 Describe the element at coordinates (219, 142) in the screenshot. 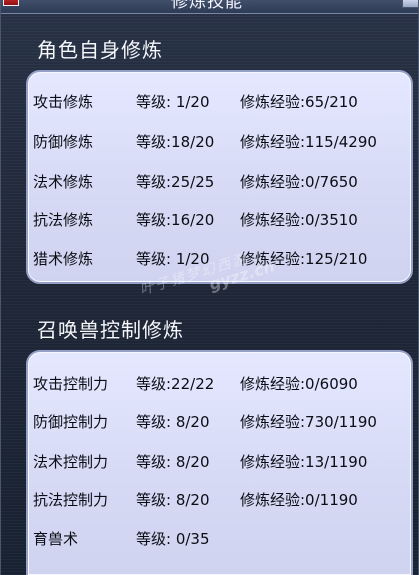

I see `role-cultivation-row: 防御修炼 等级:18/20 修炼经验:115/4290` at that location.